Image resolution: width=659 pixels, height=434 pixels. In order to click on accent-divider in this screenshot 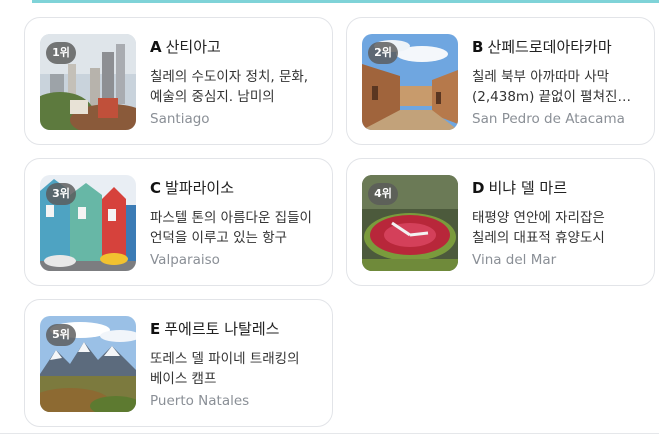, I will do `click(345, 1)`.